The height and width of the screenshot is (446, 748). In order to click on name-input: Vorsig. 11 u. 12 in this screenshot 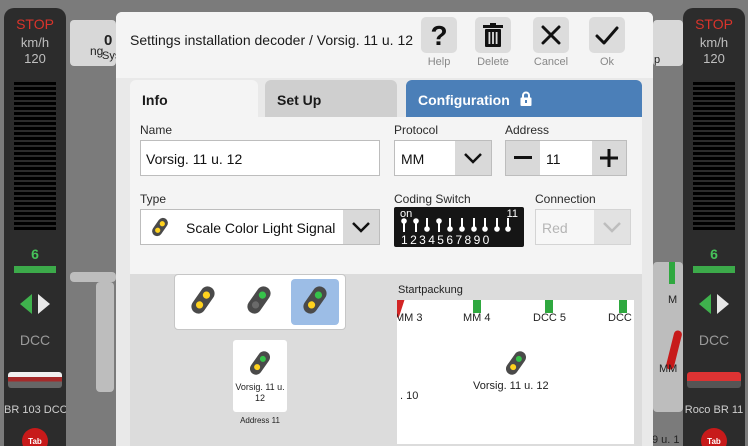, I will do `click(260, 158)`.